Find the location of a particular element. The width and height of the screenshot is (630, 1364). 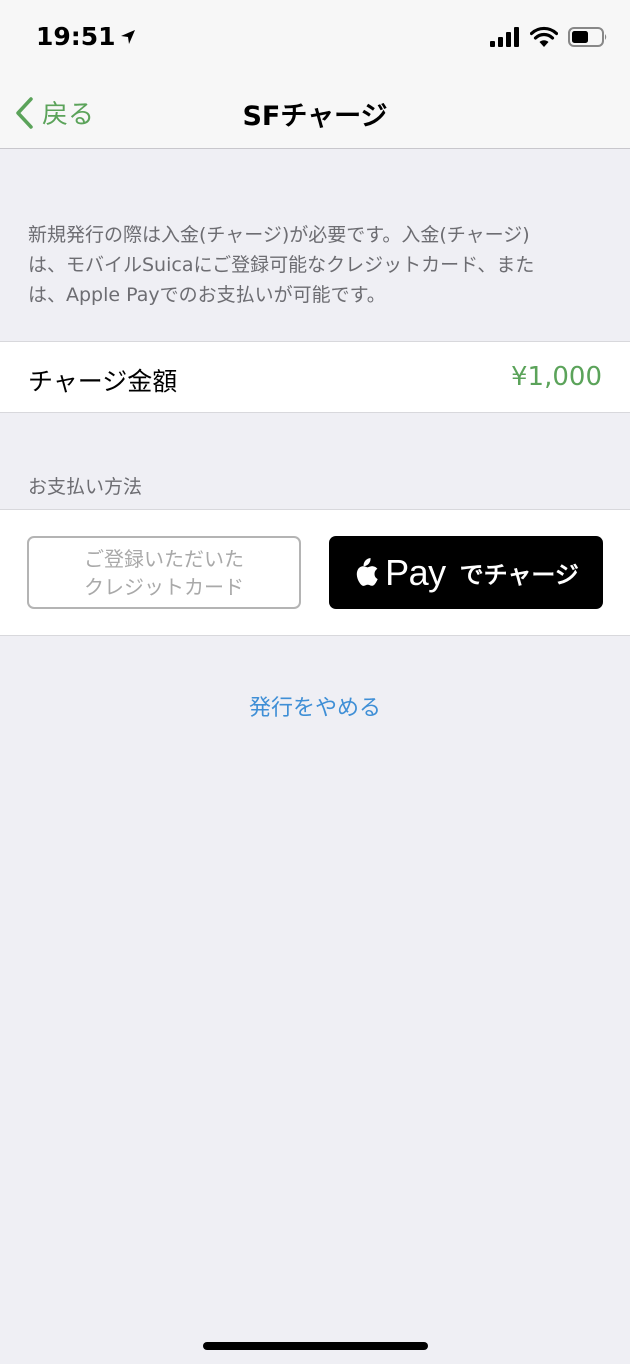

status-time: 19:51 is located at coordinates (86, 36).